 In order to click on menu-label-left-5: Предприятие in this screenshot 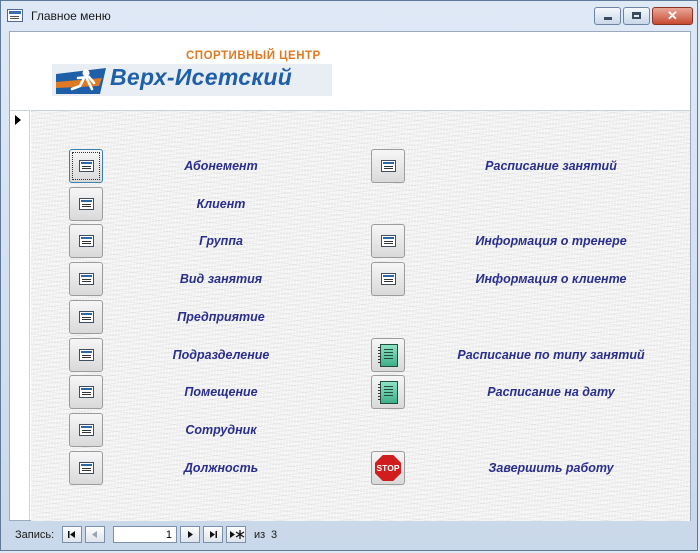, I will do `click(221, 317)`.